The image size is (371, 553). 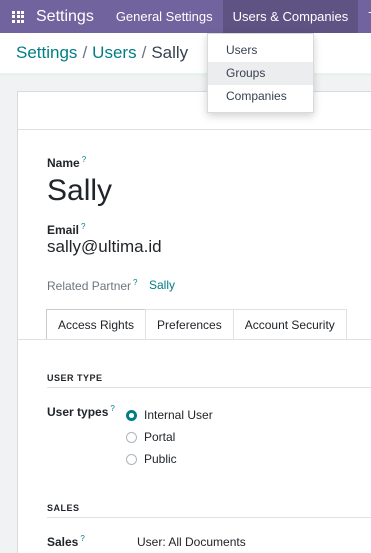 I want to click on dropdown-item-companies: Companies, so click(x=260, y=96).